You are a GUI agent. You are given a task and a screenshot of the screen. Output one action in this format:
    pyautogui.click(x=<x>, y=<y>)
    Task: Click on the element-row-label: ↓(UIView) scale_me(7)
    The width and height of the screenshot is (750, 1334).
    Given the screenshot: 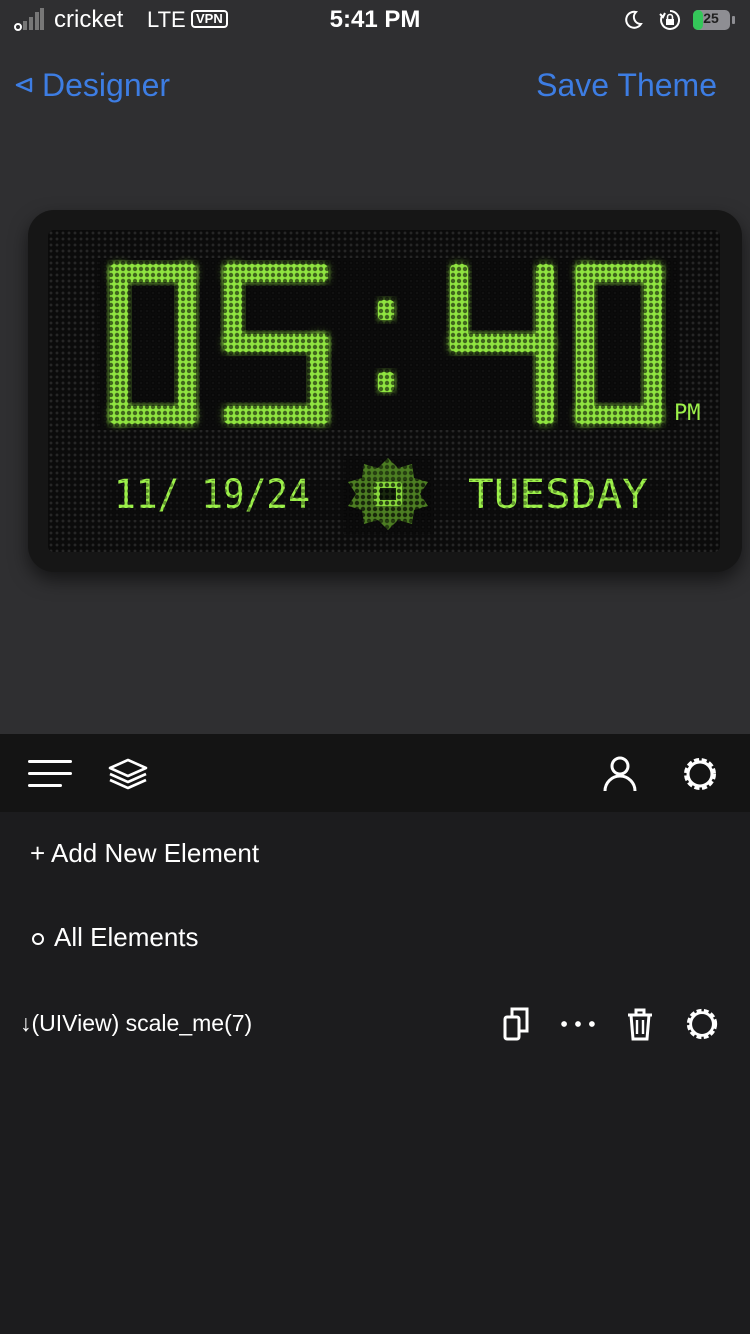 What is the action you would take?
    pyautogui.click(x=136, y=1023)
    